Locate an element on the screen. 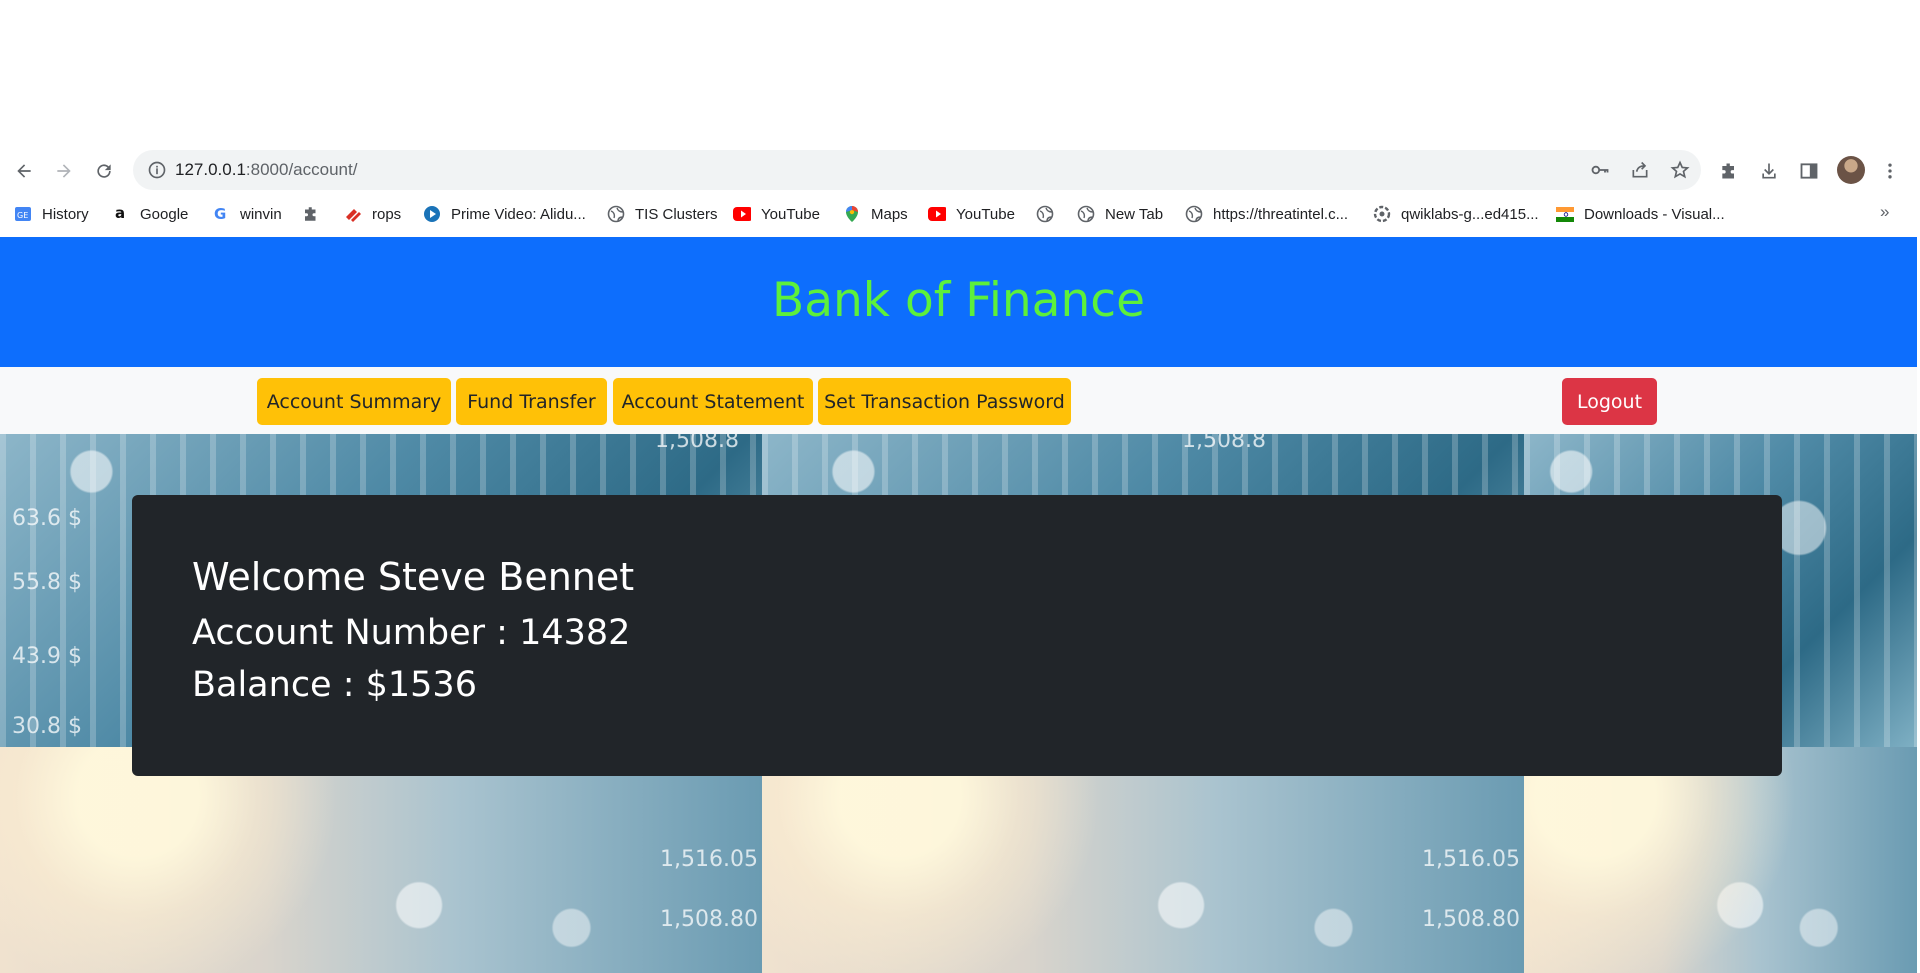 This screenshot has height=973, width=1920. background-tile is located at coordinates (1720, 860).